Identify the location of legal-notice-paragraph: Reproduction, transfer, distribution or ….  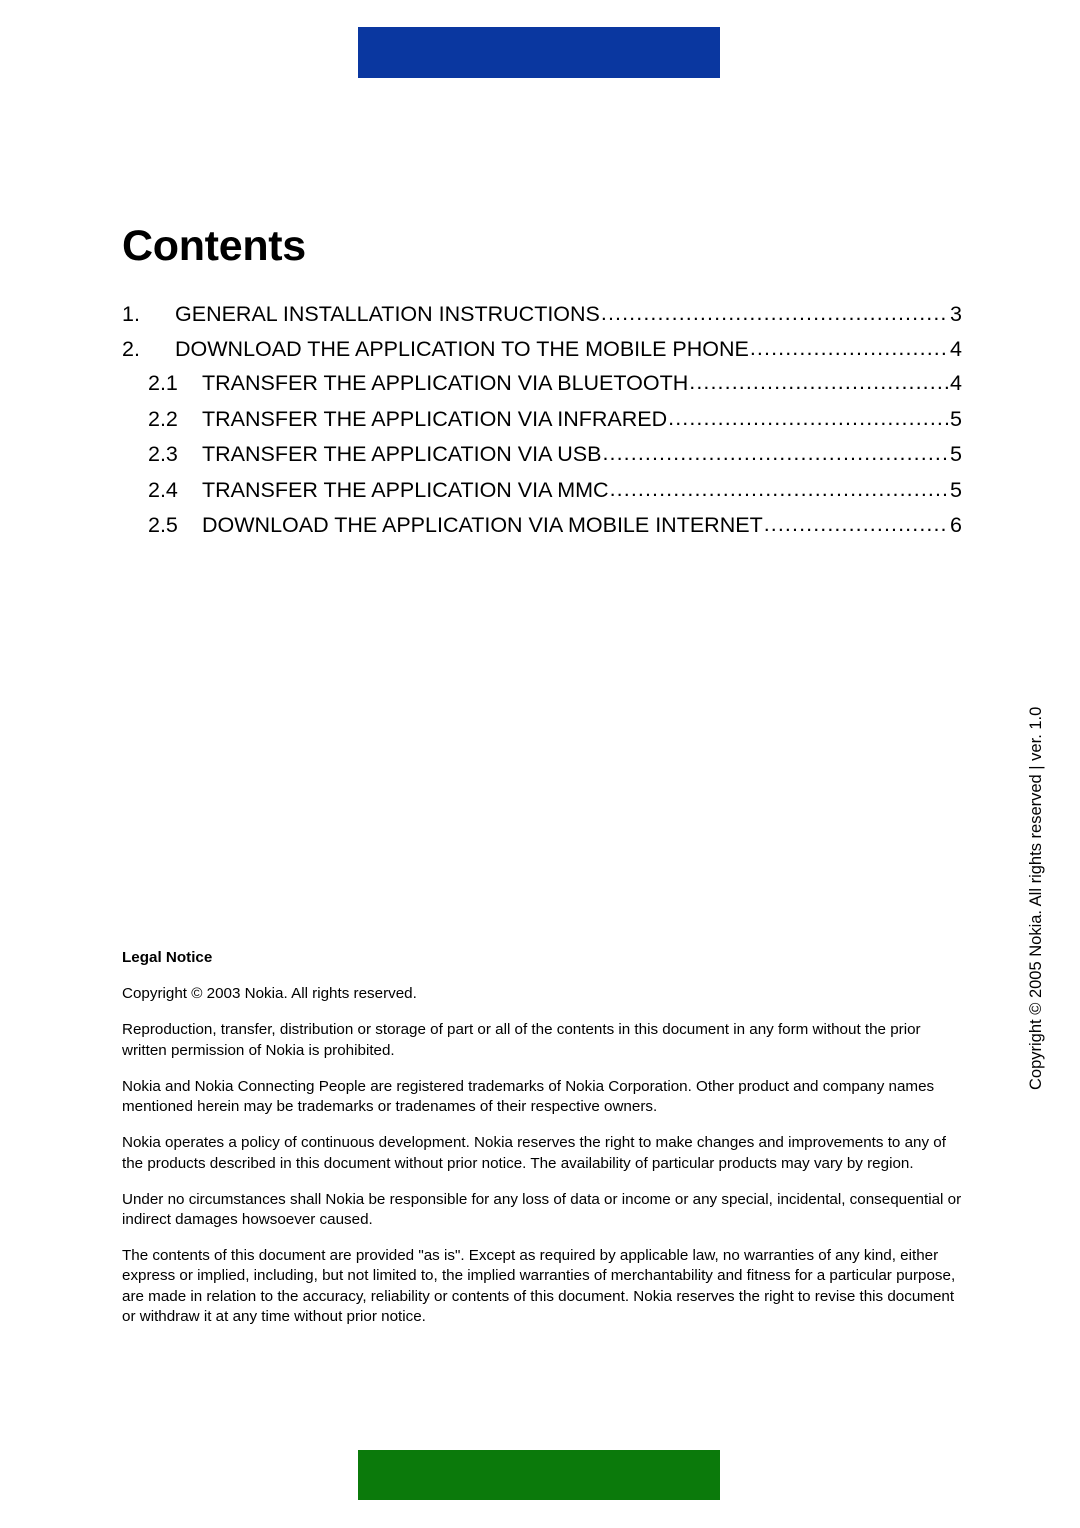
(521, 1040).